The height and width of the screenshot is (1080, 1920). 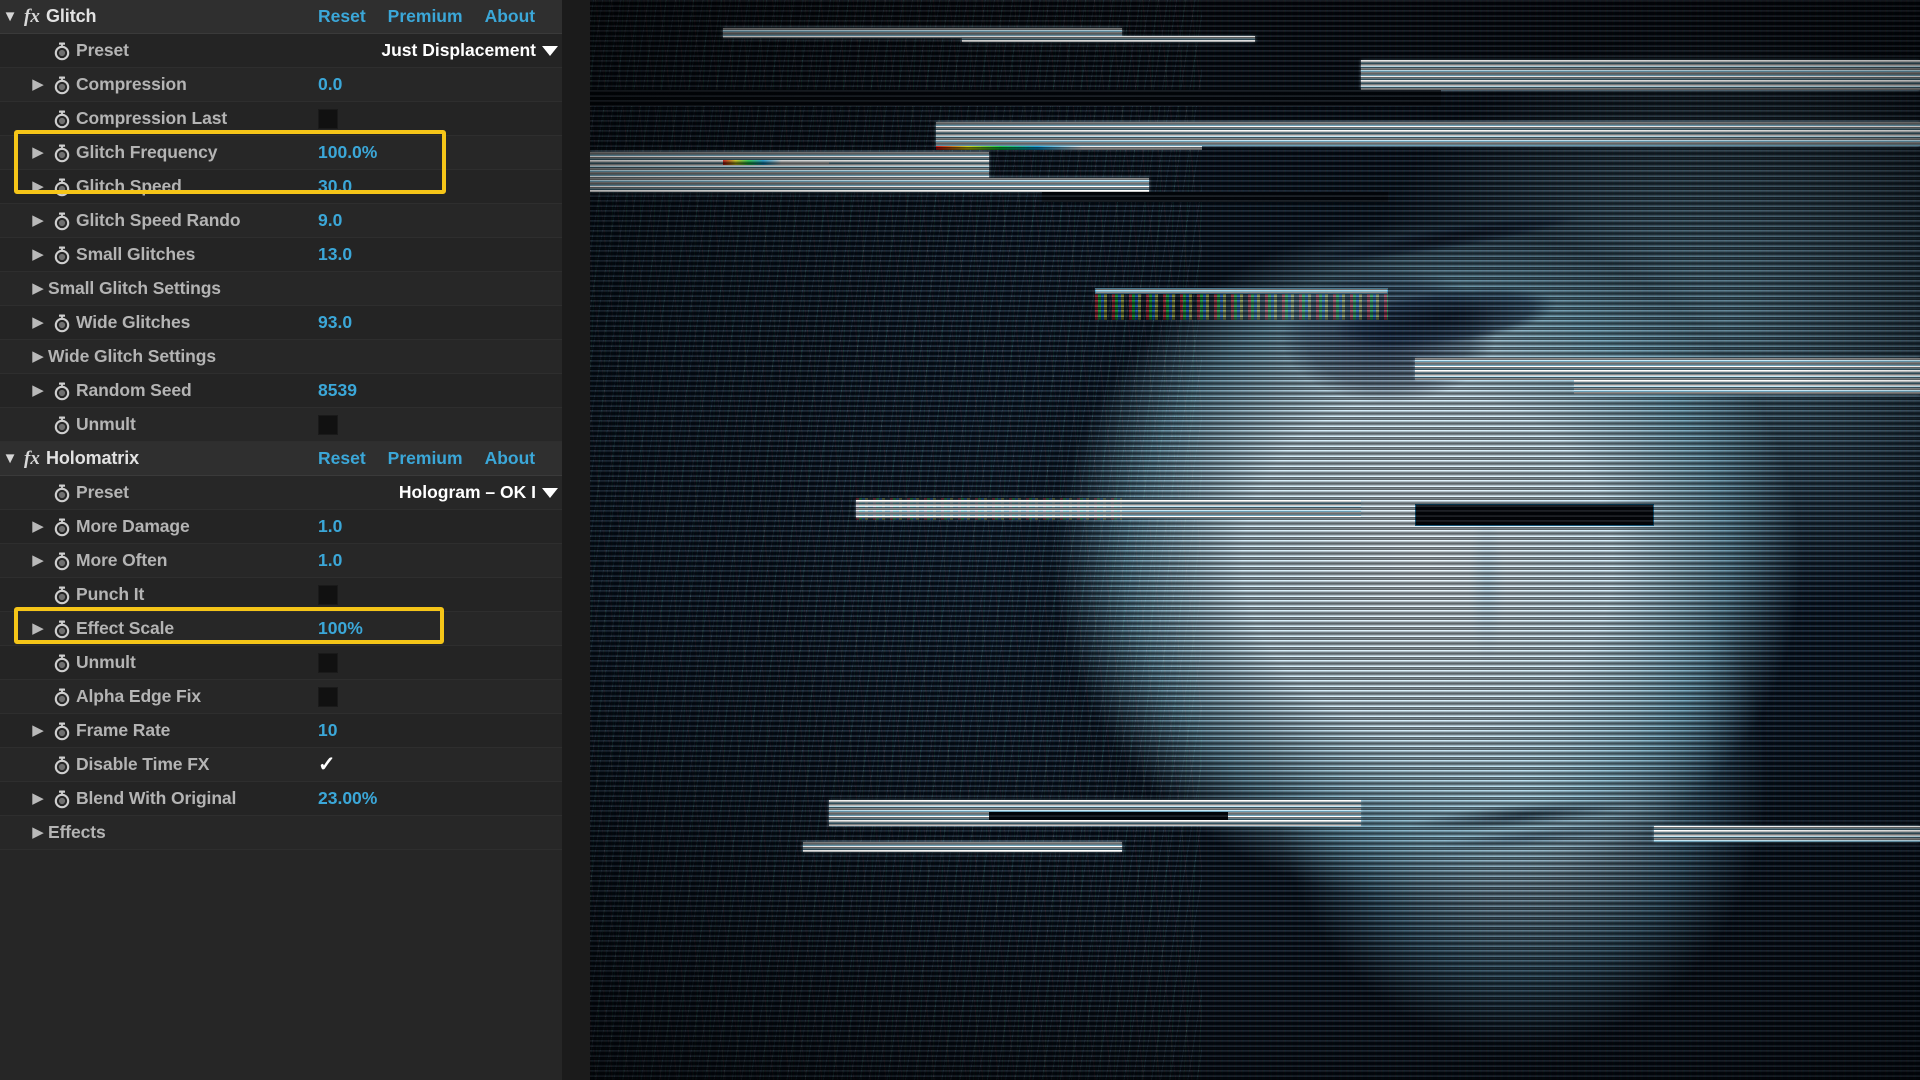 What do you see at coordinates (281, 85) in the screenshot?
I see `parameter-row: ▶ Compression 0.0` at bounding box center [281, 85].